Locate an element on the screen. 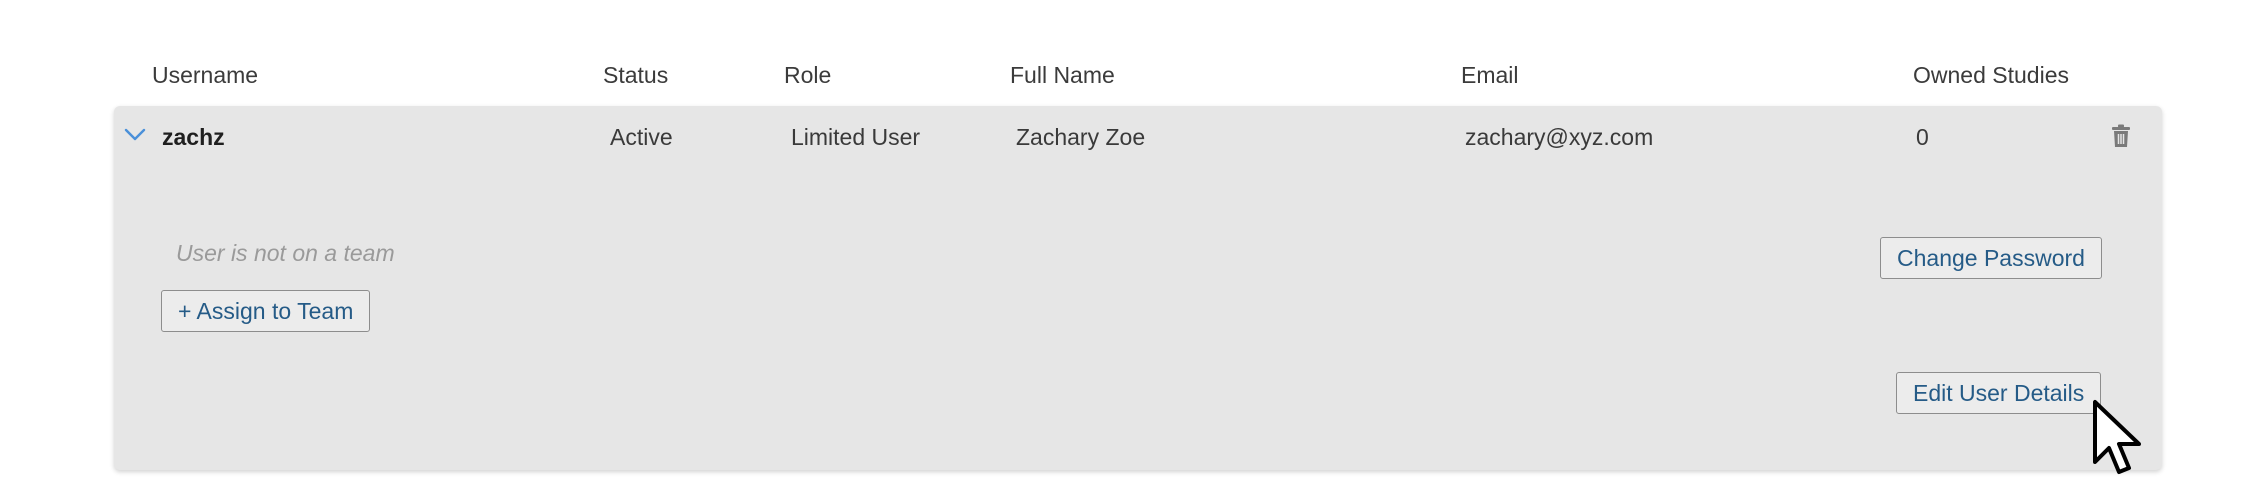  edit-user-details-button: Edit User Details is located at coordinates (1999, 393).